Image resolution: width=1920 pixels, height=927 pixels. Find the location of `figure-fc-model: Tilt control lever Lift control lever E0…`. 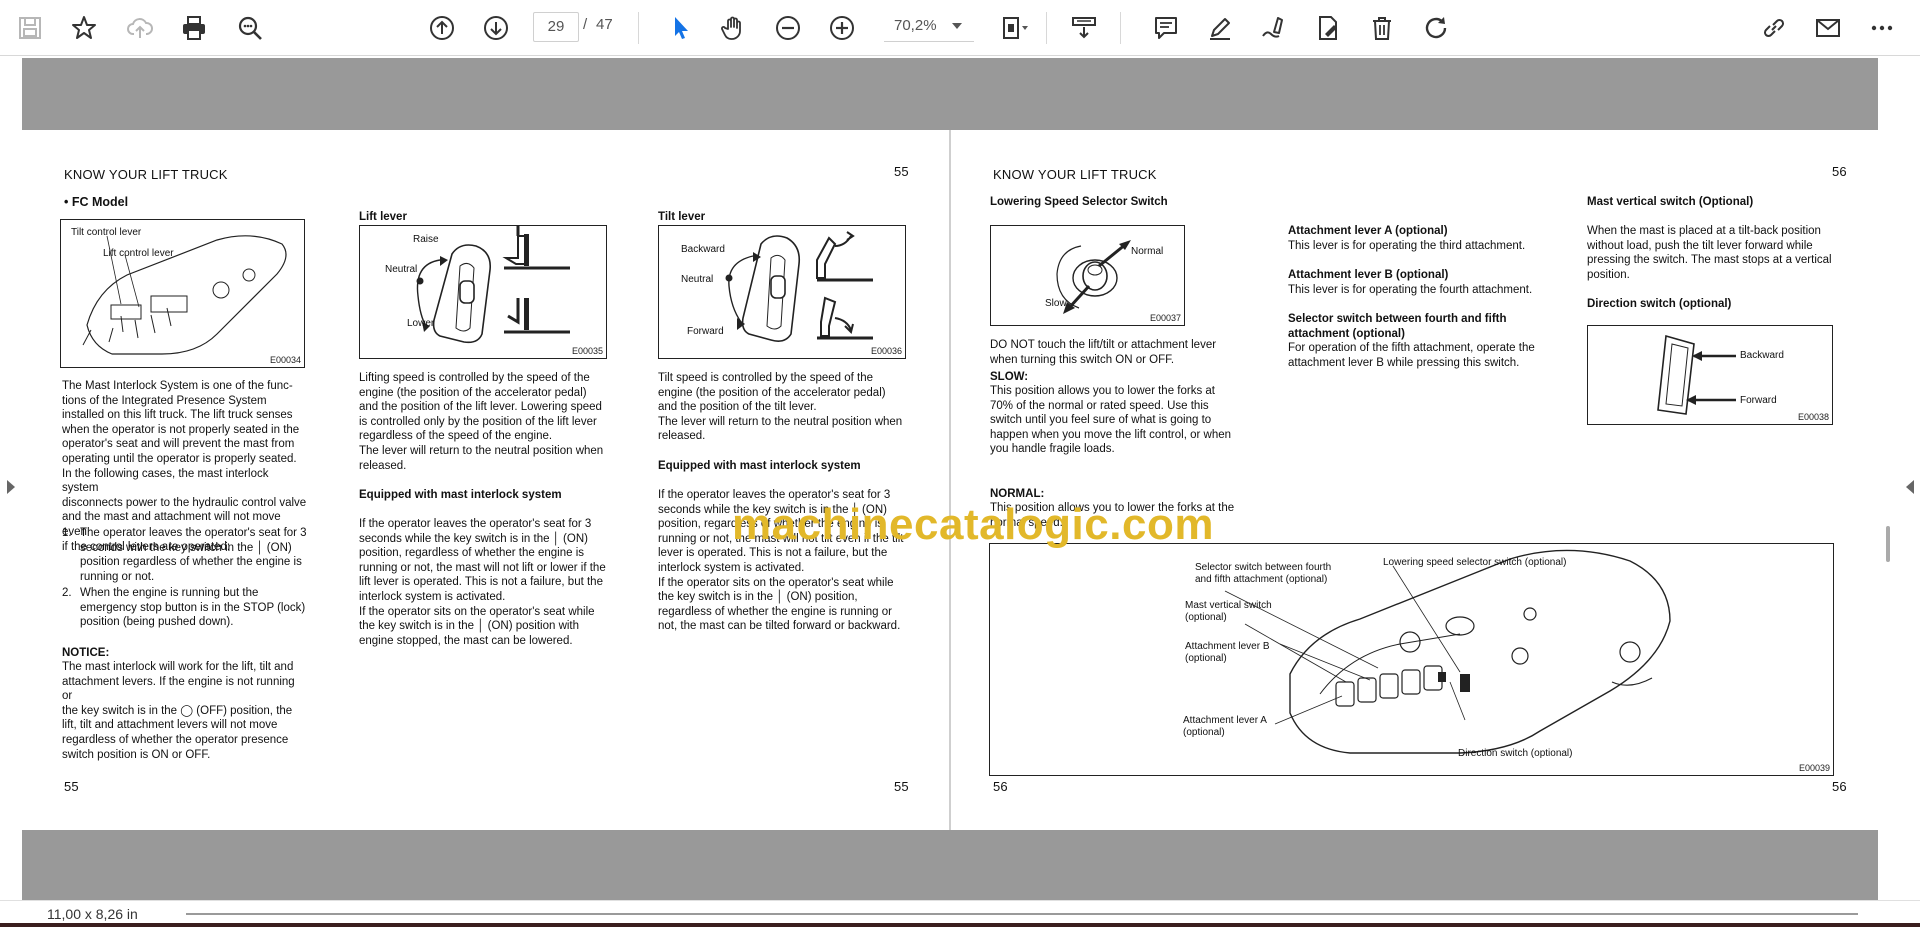

figure-fc-model: Tilt control lever Lift control lever E0… is located at coordinates (182, 293).